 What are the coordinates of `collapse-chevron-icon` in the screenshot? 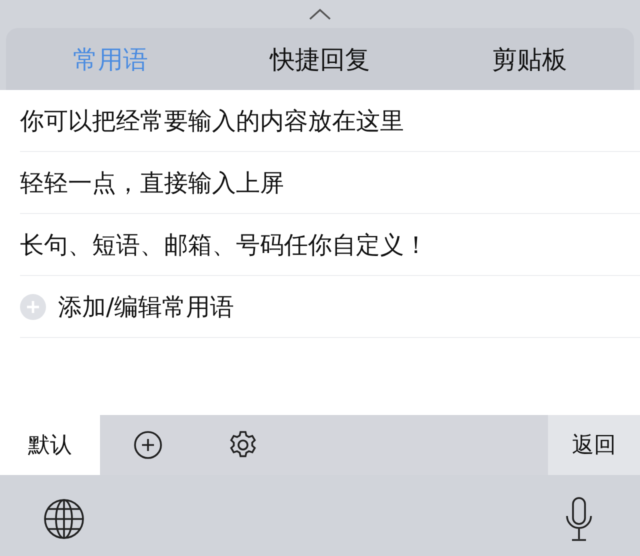 It's located at (320, 14).